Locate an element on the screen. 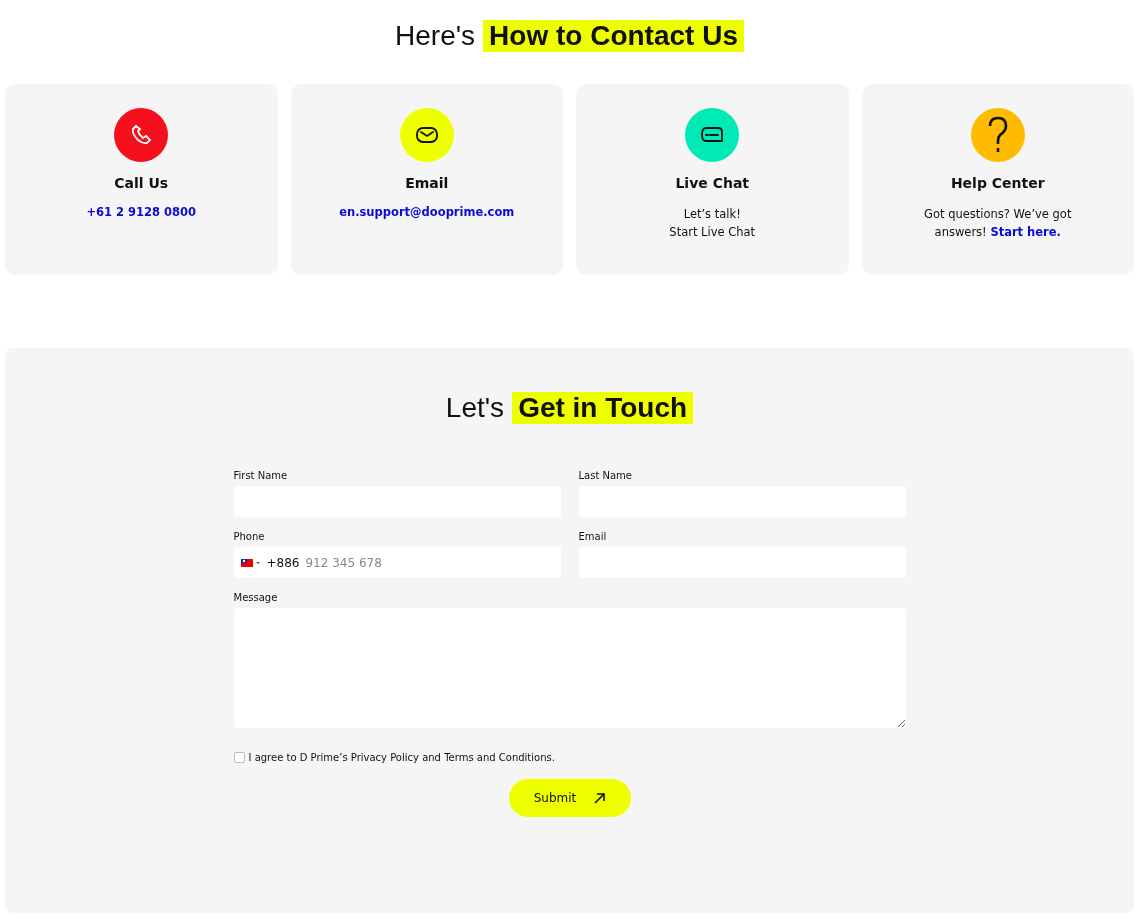 This screenshot has height=919, width=1140. terms-link: Terms and Conditions is located at coordinates (498, 757).